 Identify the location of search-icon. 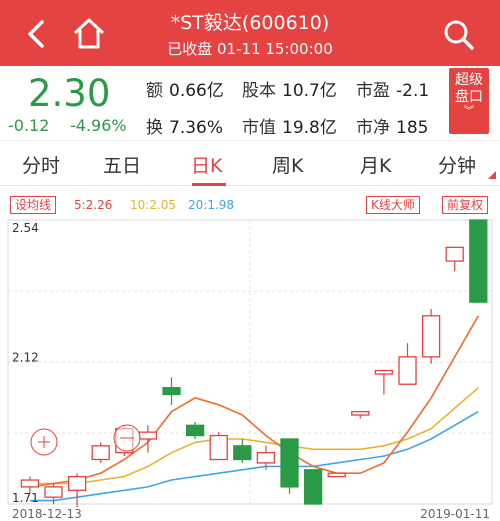
(459, 35).